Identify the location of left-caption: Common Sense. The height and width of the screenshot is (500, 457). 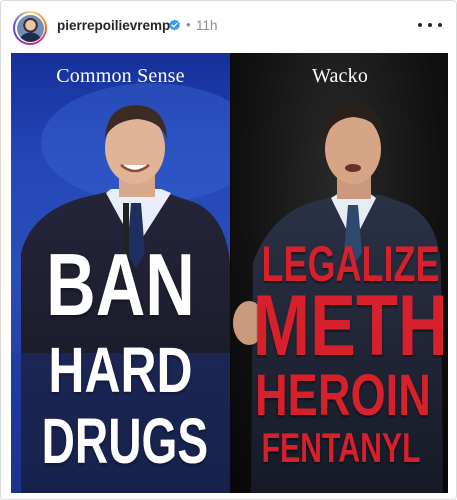
(120, 76).